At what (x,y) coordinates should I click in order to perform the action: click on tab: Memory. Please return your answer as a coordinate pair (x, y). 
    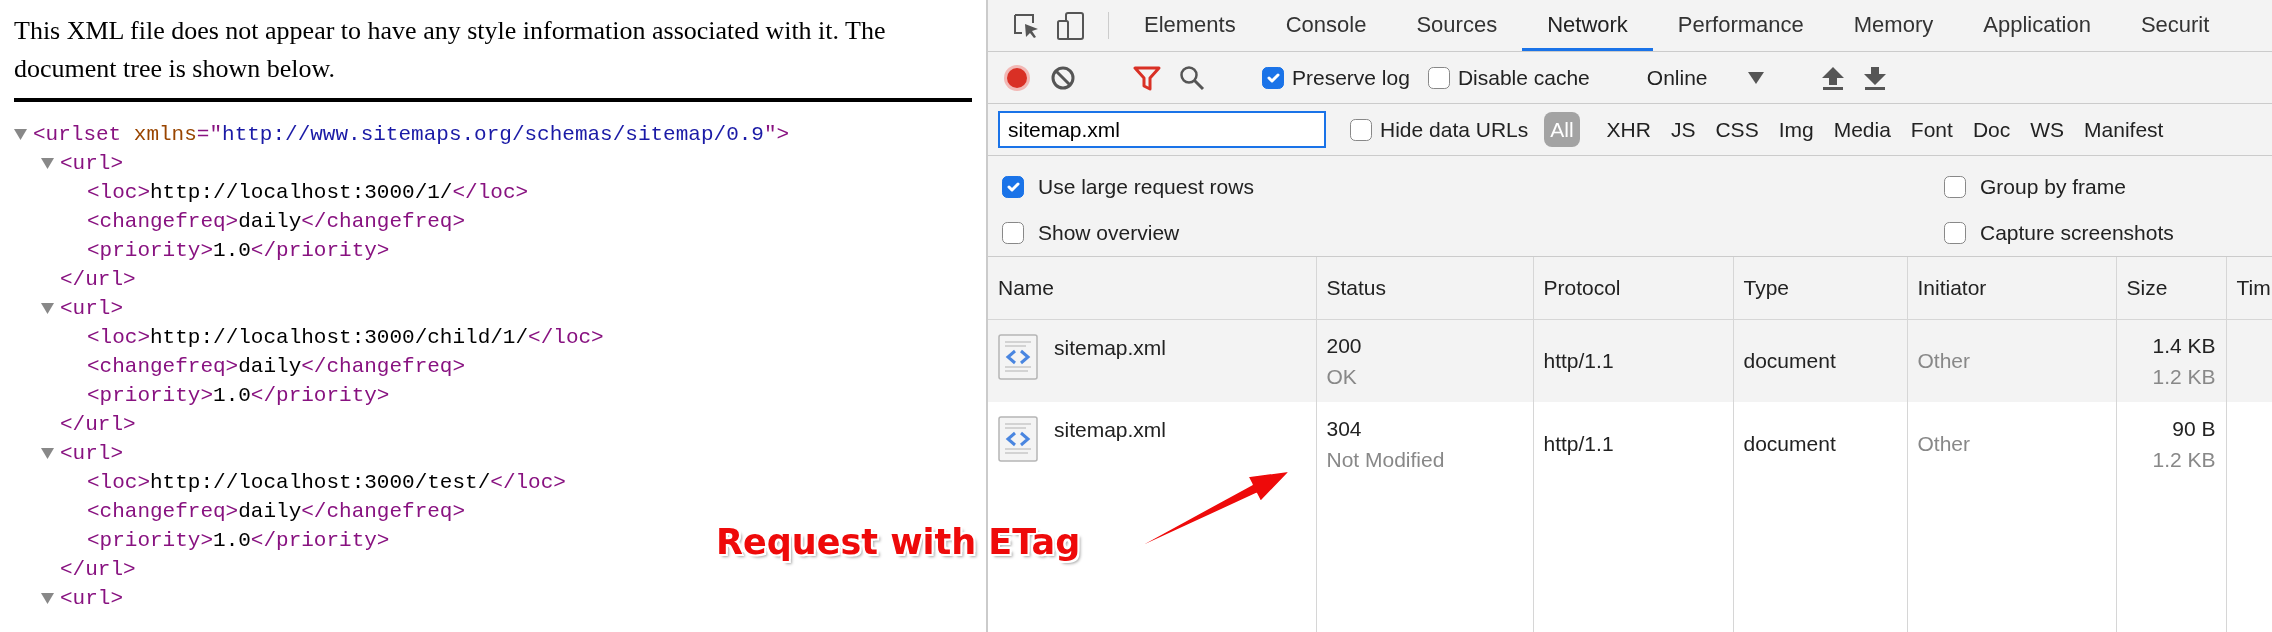
    Looking at the image, I should click on (1893, 25).